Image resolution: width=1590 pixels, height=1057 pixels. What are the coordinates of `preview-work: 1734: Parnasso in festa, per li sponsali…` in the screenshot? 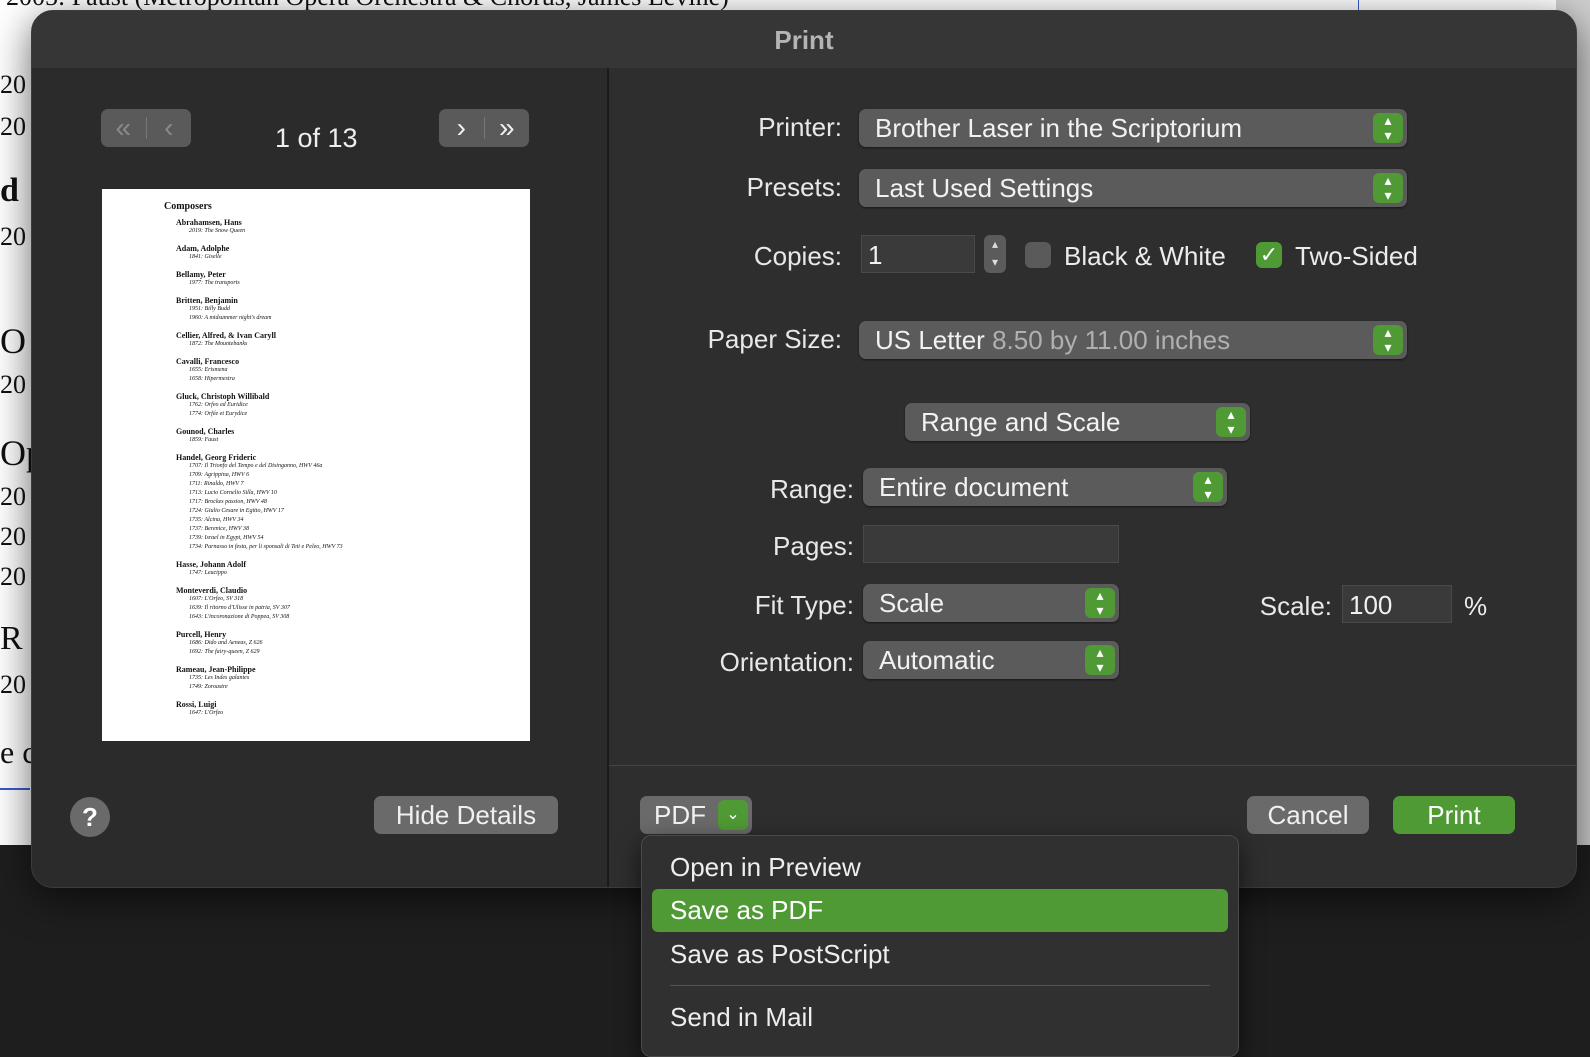 It's located at (266, 547).